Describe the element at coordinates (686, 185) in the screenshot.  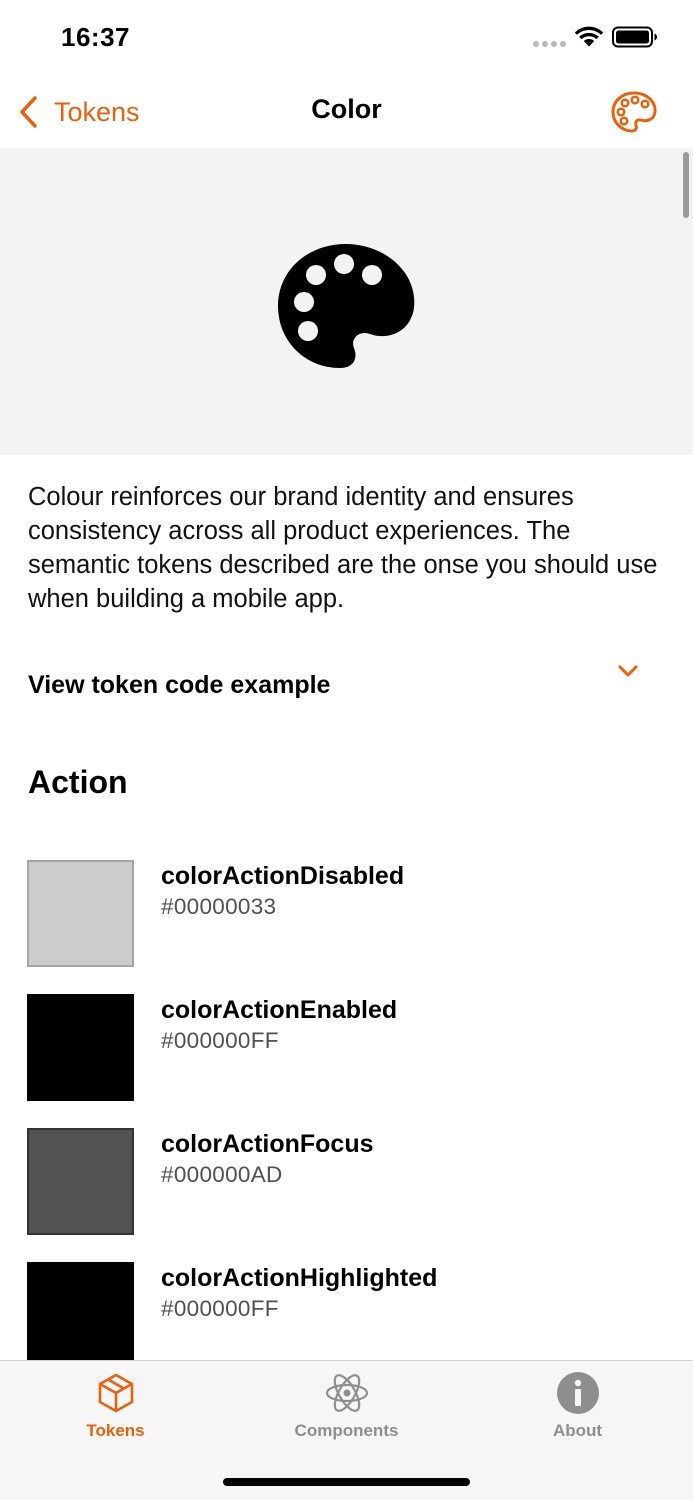
I see `scroll-indicator` at that location.